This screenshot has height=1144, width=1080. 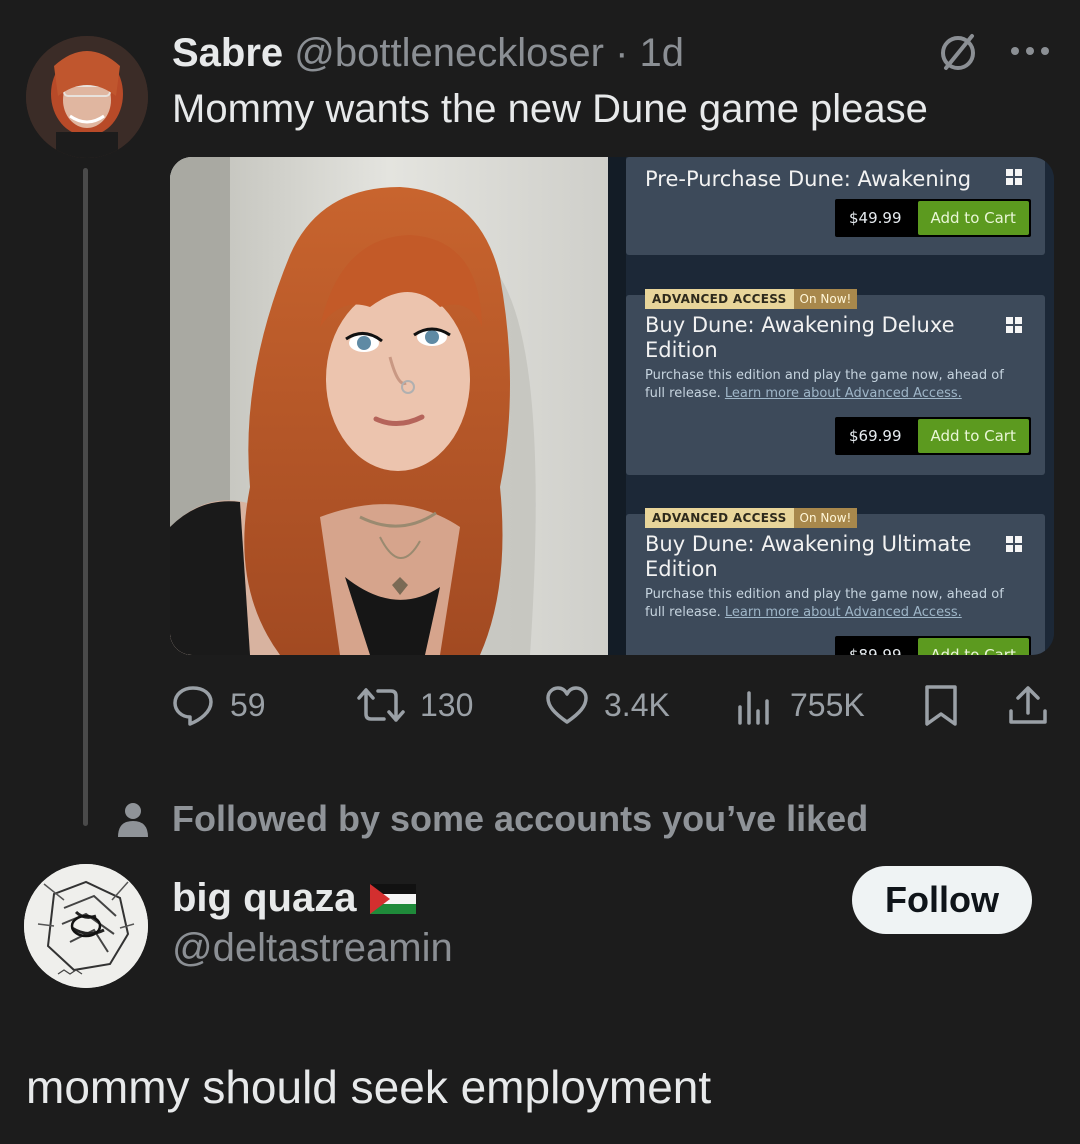 I want to click on repost-icon, so click(x=381, y=705).